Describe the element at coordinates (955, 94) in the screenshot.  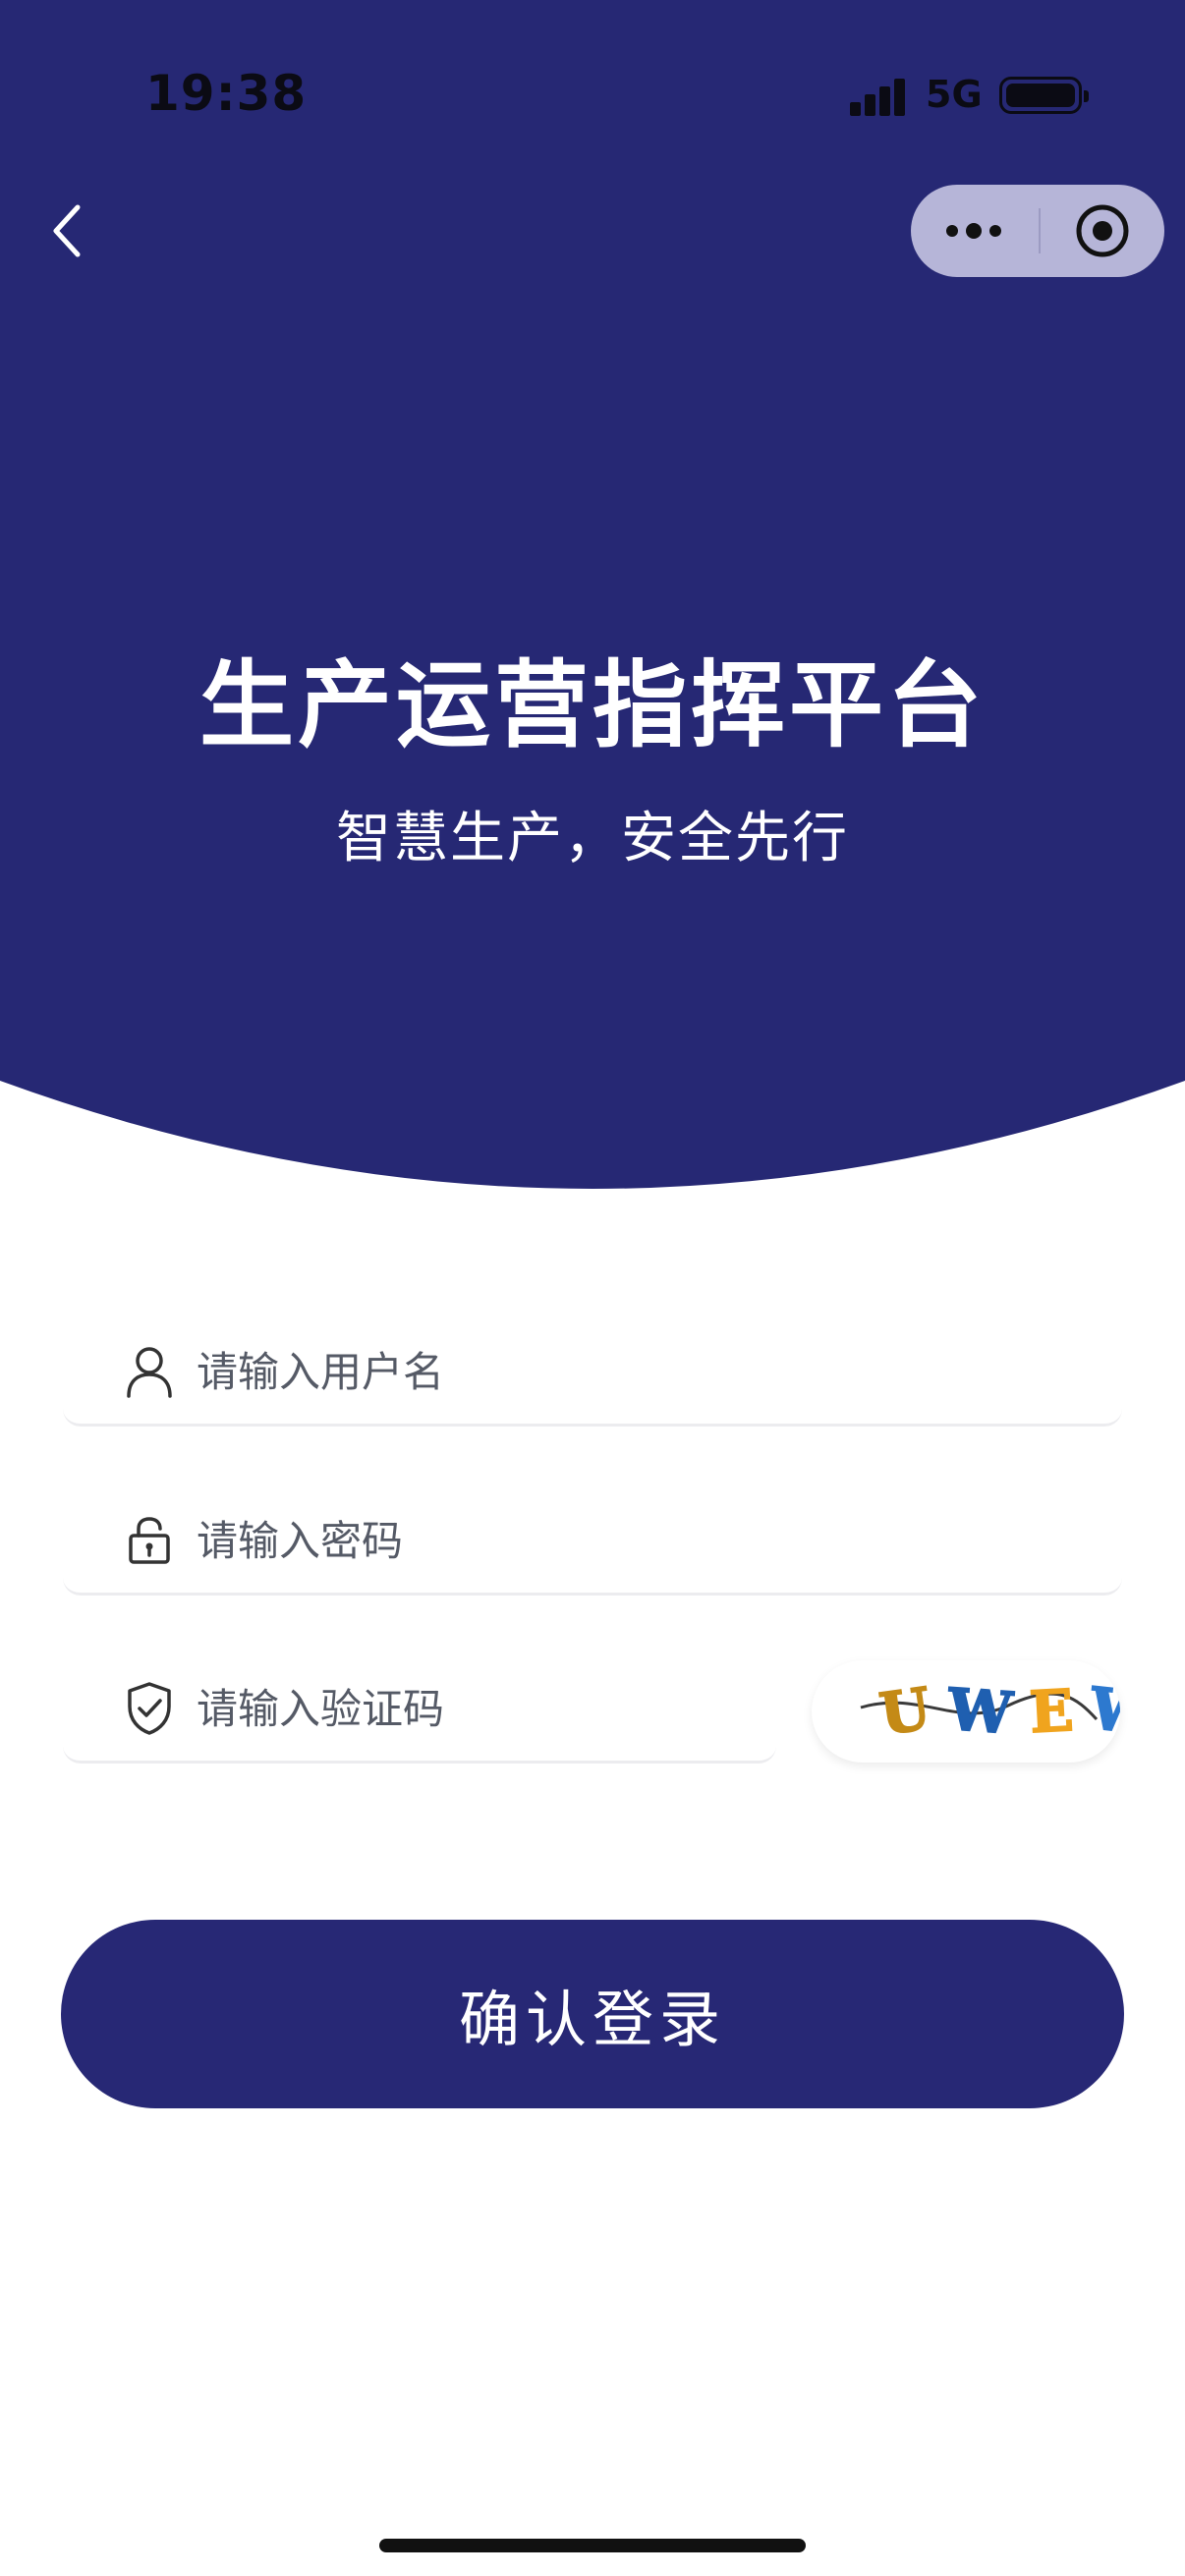
I see `network-type: 5G` at that location.